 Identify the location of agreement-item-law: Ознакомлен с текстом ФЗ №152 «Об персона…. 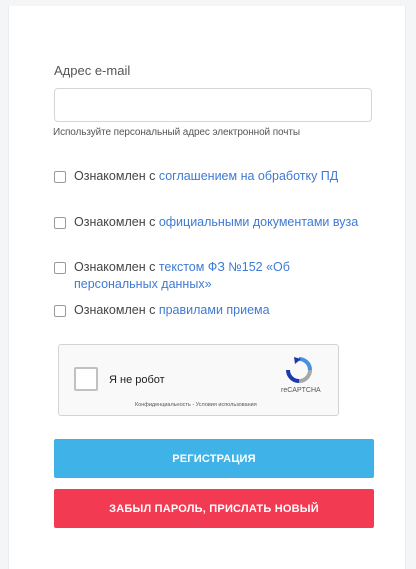
(214, 276).